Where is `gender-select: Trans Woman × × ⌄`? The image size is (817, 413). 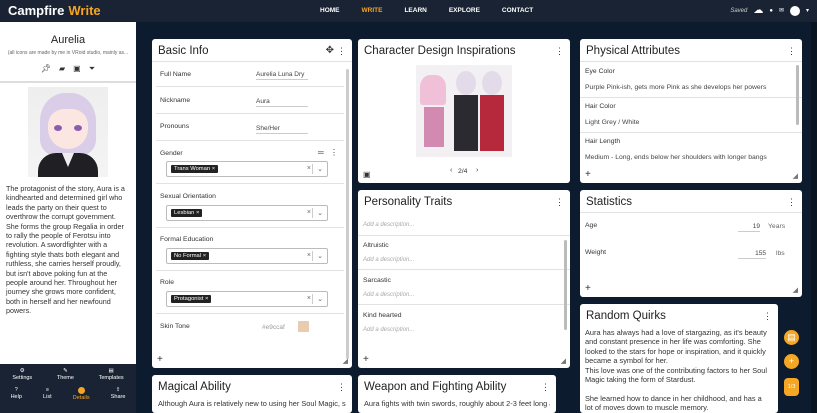
gender-select: Trans Woman × × ⌄ is located at coordinates (247, 169).